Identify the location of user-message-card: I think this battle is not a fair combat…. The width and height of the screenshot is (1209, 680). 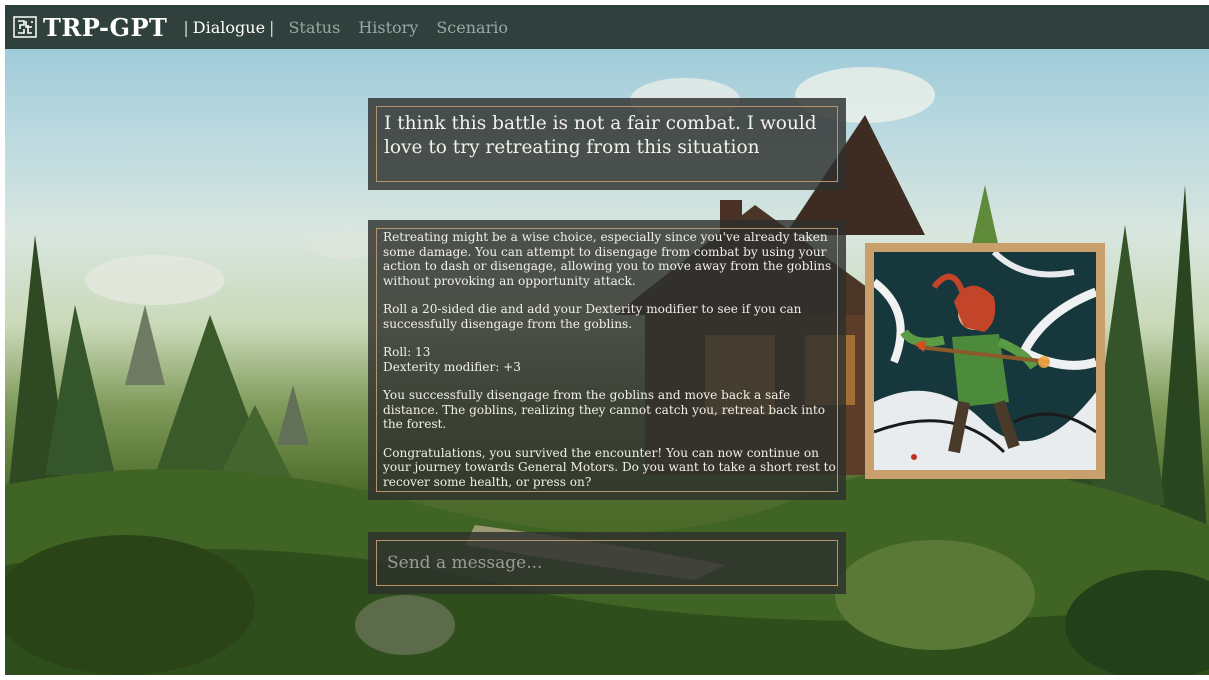
(607, 144).